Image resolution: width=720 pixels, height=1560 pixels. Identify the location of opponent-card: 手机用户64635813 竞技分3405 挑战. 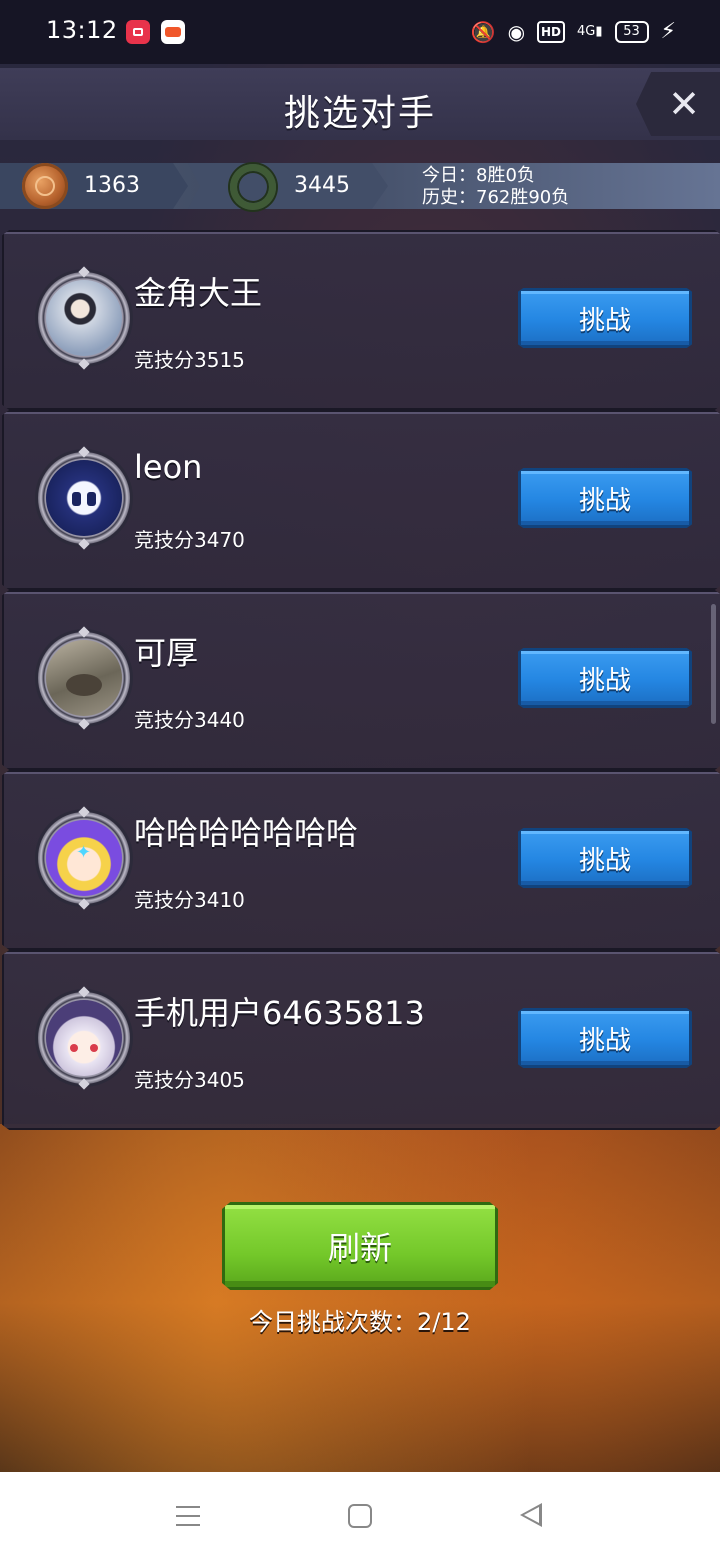
(361, 1040).